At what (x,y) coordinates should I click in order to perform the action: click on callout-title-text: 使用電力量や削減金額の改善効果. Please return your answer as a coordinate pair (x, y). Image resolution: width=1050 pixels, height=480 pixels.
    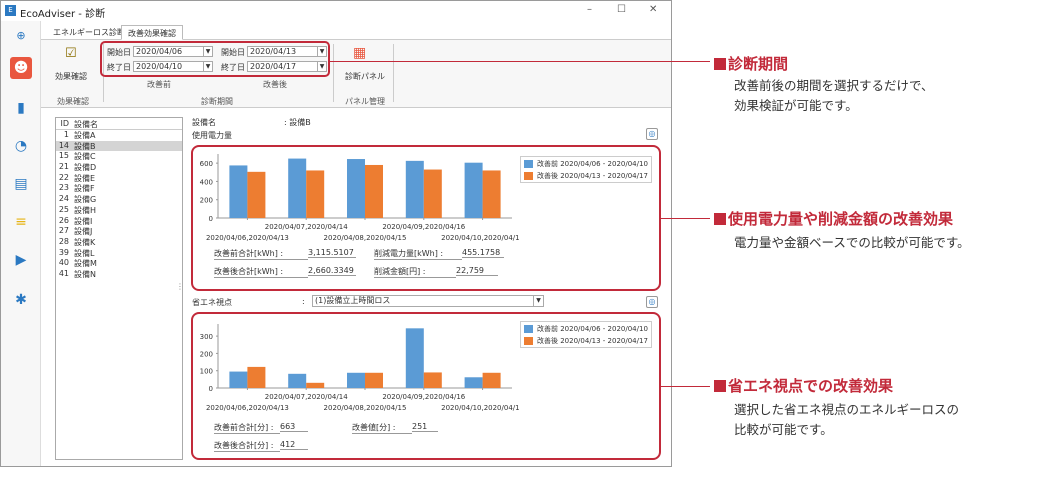
    Looking at the image, I should click on (841, 219).